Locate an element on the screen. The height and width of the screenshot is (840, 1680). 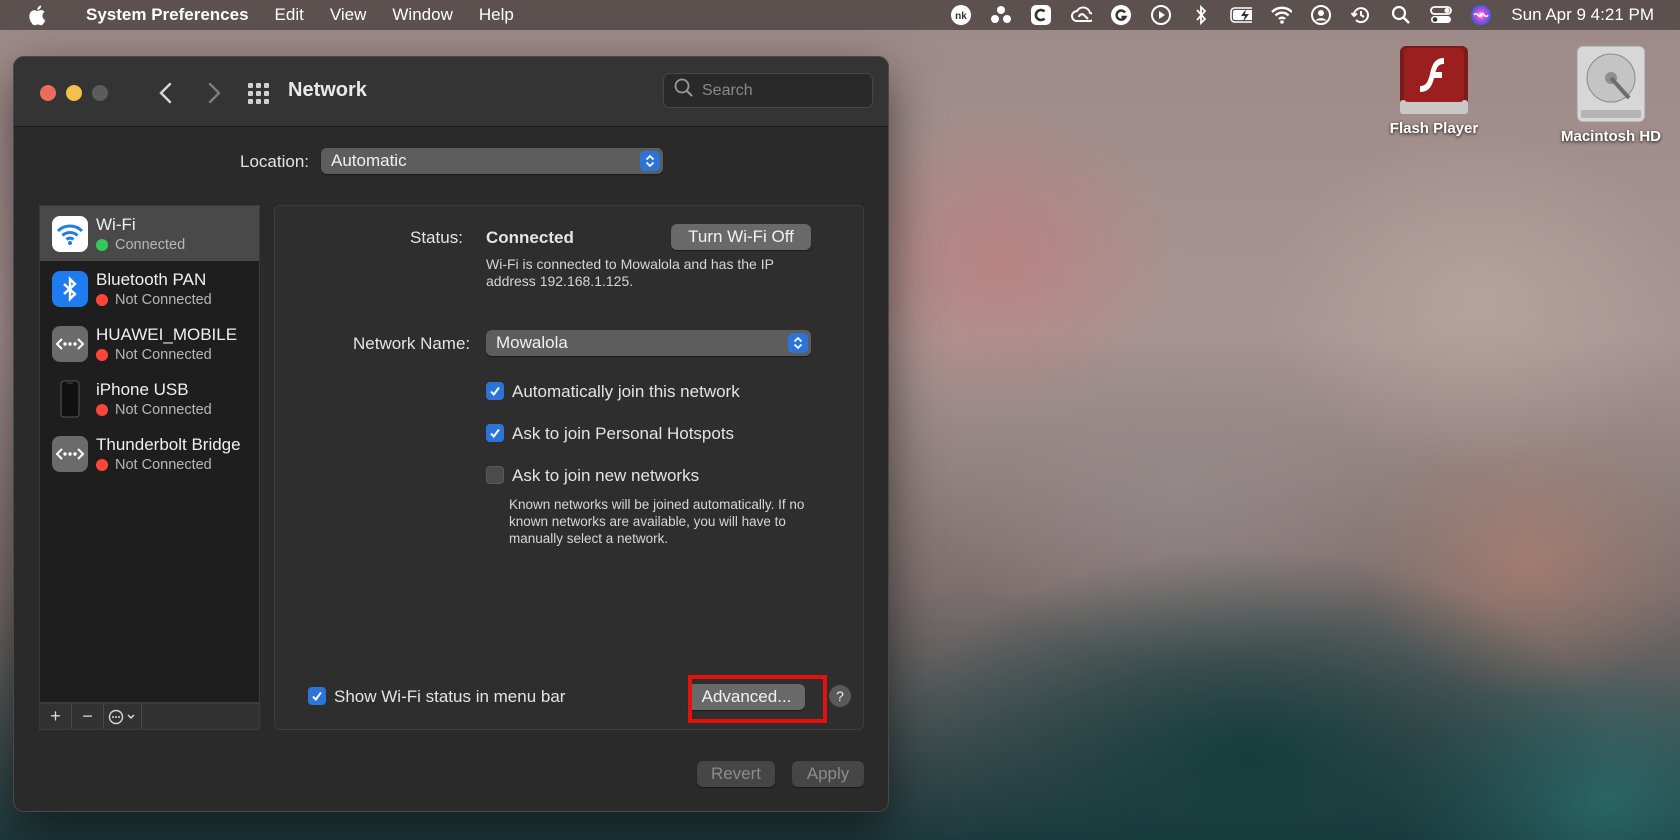
grammarly-icon is located at coordinates (1121, 15).